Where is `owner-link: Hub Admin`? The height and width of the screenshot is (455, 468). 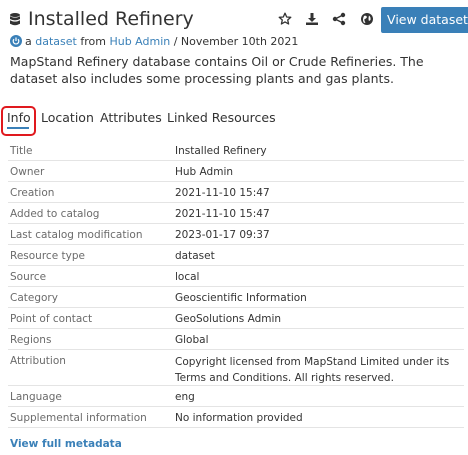 owner-link: Hub Admin is located at coordinates (139, 41).